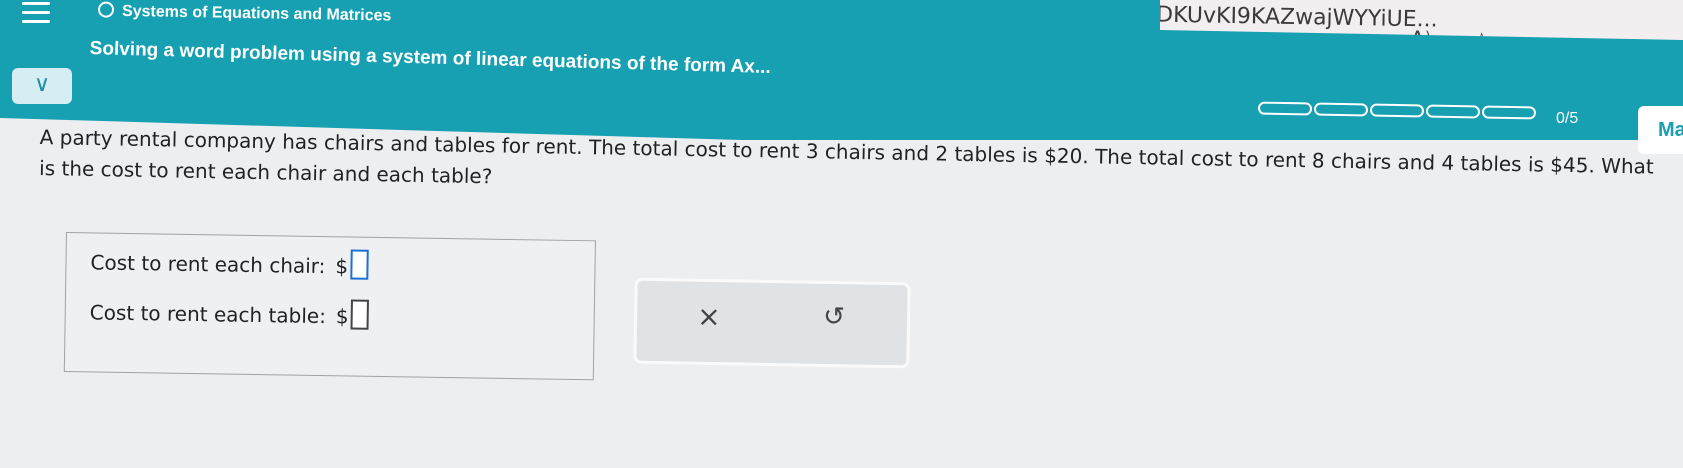 The height and width of the screenshot is (468, 1683). Describe the element at coordinates (256, 13) in the screenshot. I see `topic-text: Systems of Equations and Matrices` at that location.